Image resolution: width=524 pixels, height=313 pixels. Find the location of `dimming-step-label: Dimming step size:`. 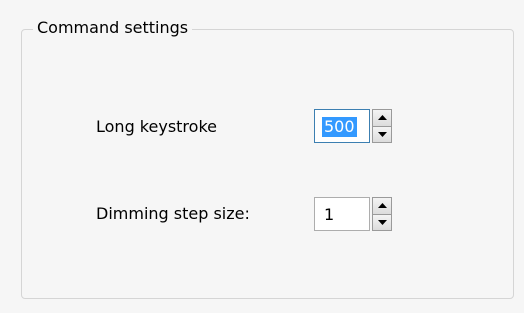

dimming-step-label: Dimming step size: is located at coordinates (173, 213).